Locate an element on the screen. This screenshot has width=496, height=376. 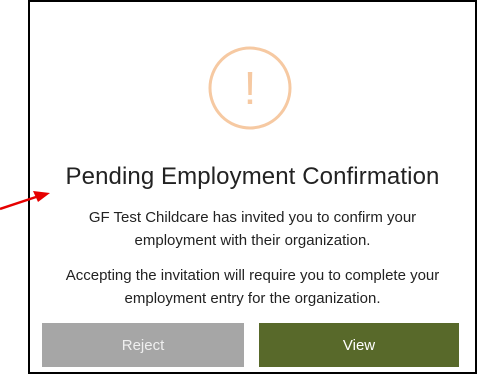
reject-button-label: Reject is located at coordinates (143, 345).